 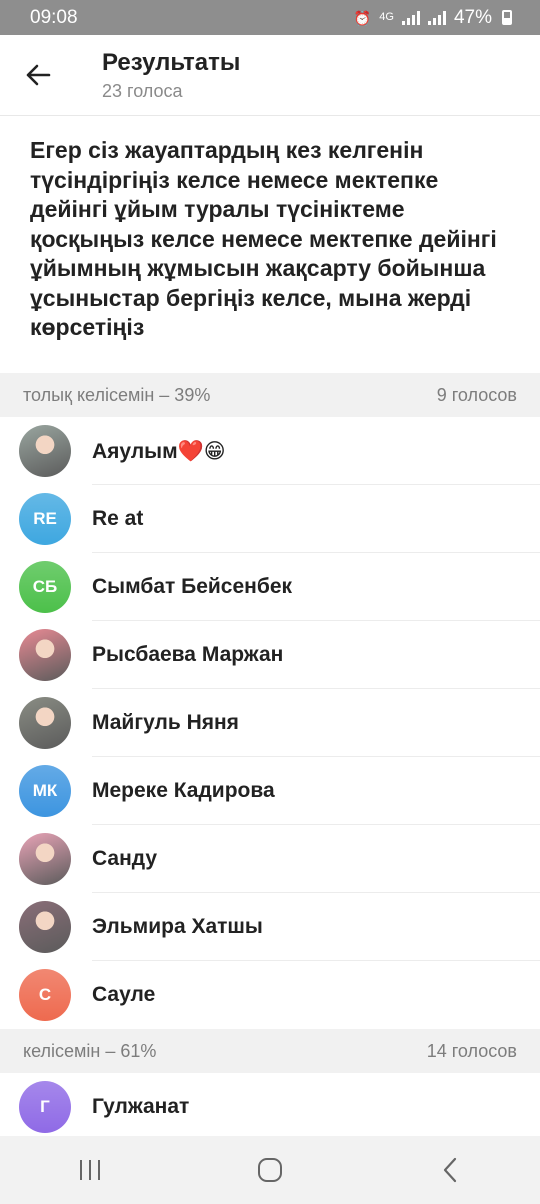 What do you see at coordinates (45, 791) in the screenshot?
I see `avatar: МК` at bounding box center [45, 791].